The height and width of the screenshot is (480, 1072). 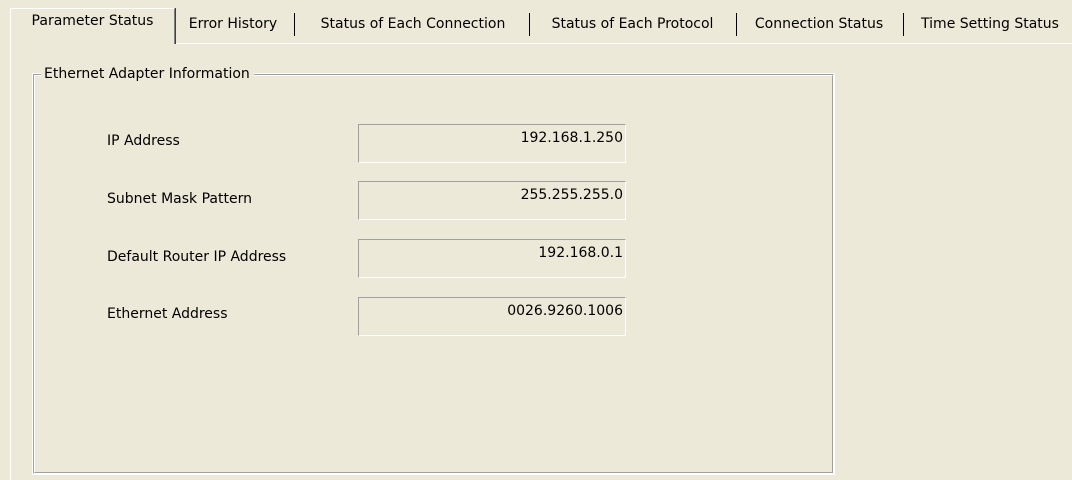 I want to click on subnet-mask-field: 255.255.255.0, so click(x=492, y=200).